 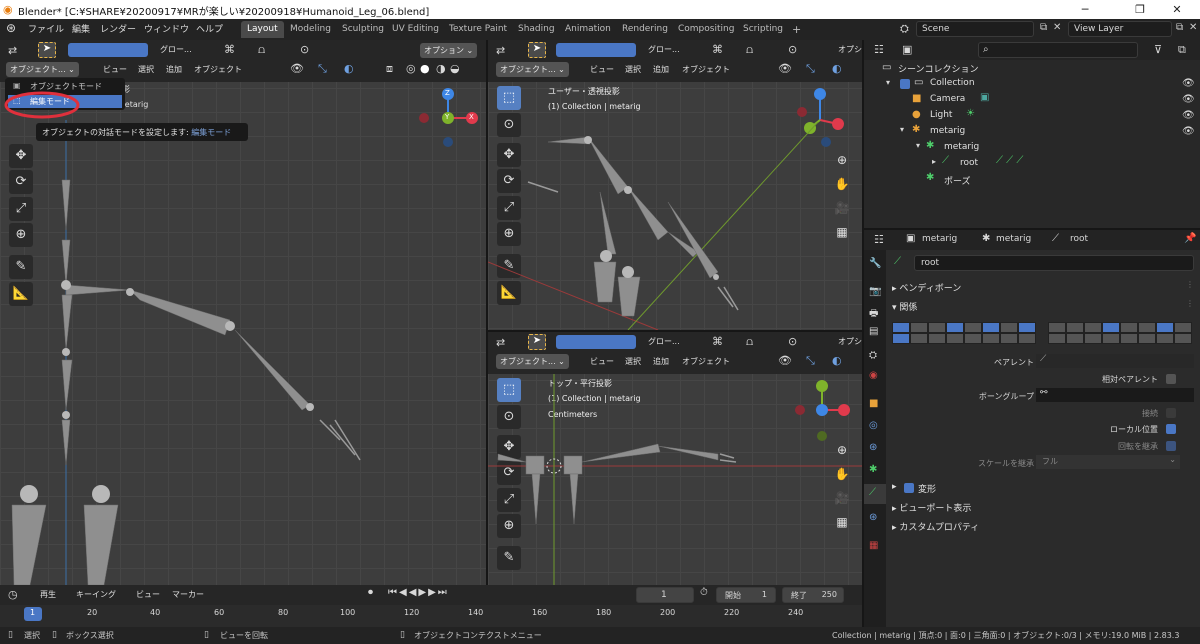 I want to click on timeline-menu-view: ビュー, so click(x=148, y=594).